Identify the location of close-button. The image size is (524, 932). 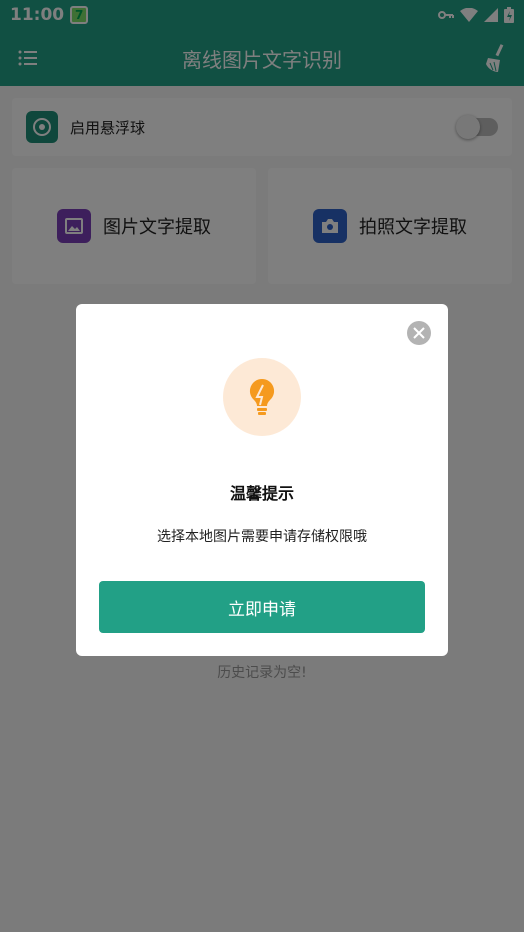
(419, 333).